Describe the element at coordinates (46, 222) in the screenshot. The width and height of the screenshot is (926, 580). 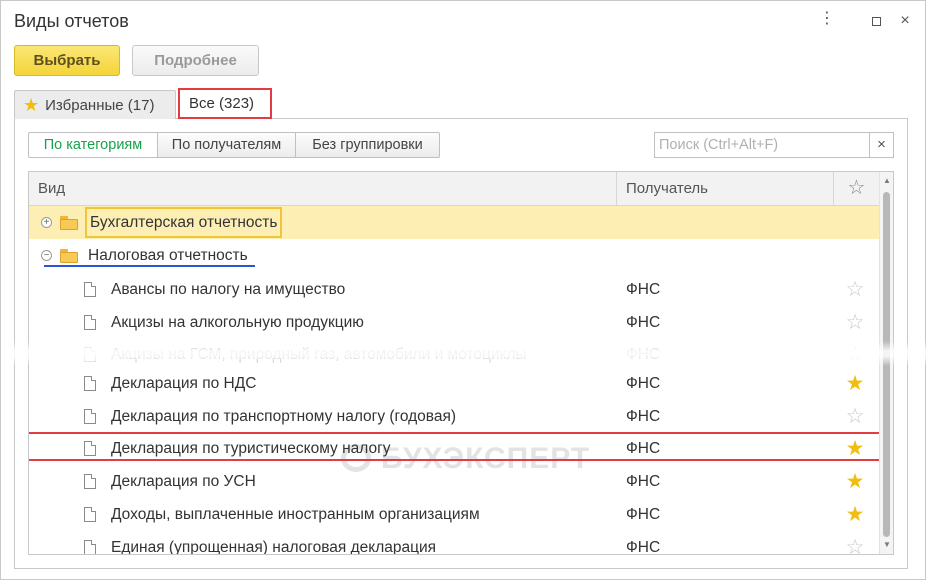
I see `expand-toggle-icon: +` at that location.